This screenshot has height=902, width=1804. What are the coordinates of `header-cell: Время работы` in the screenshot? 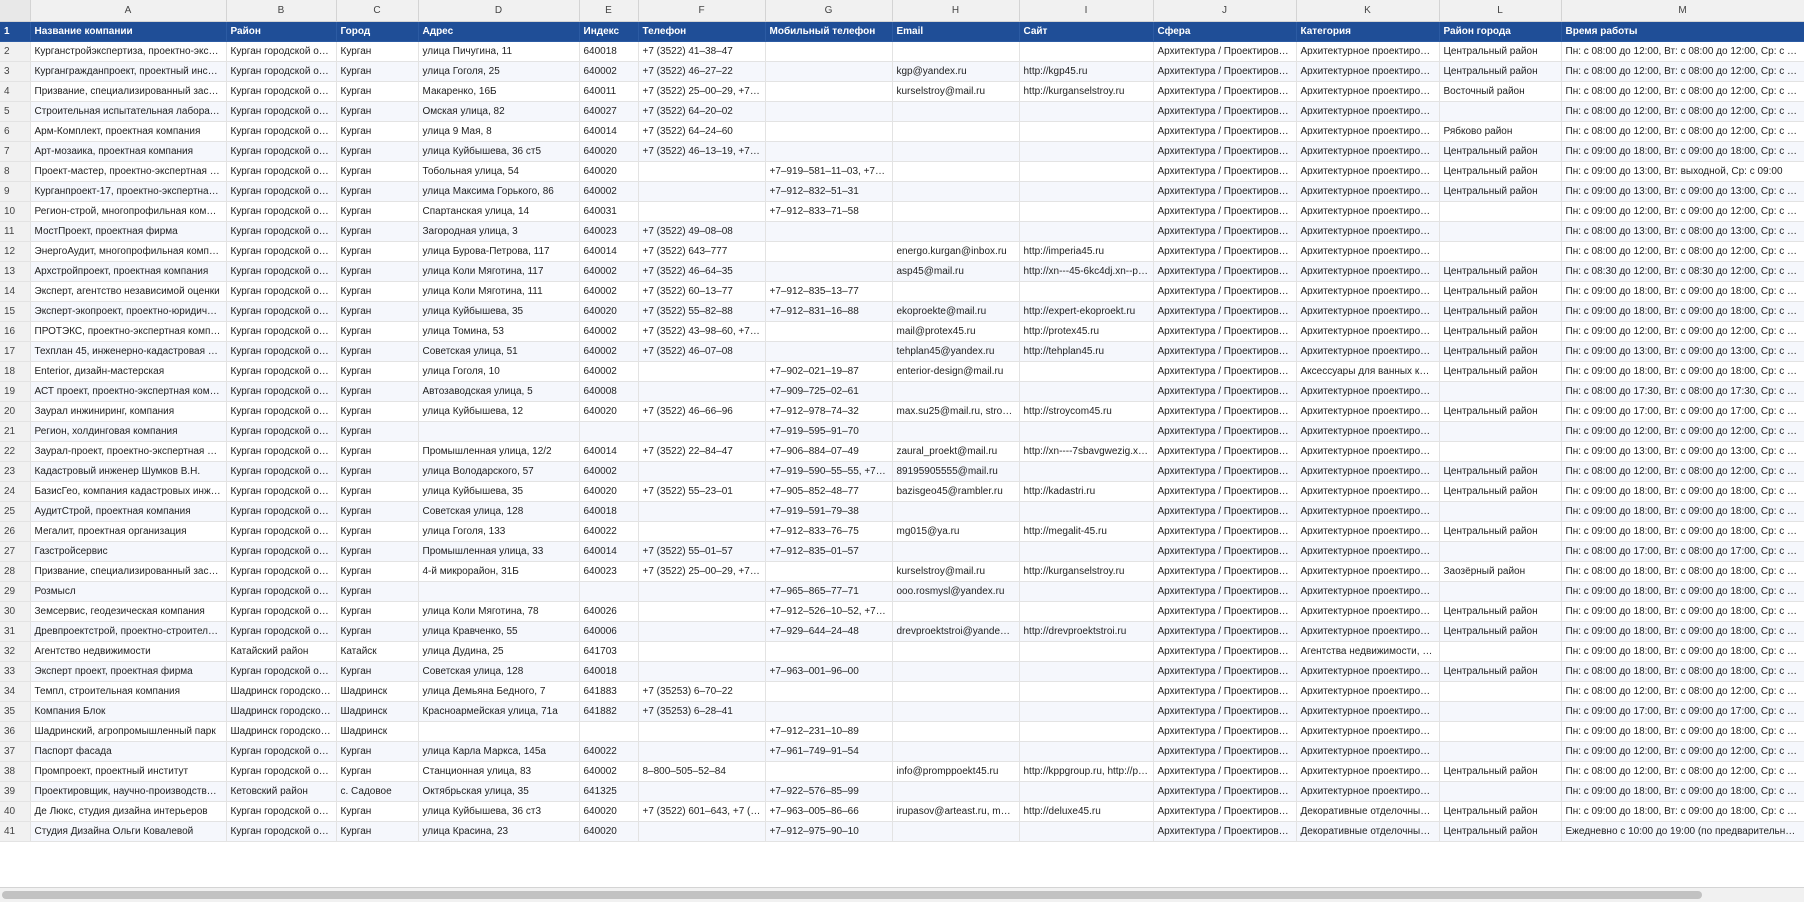 It's located at (1682, 31).